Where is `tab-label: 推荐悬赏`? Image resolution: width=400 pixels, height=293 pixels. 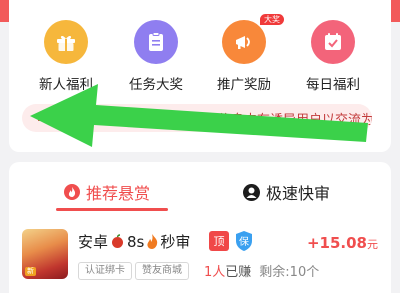
tab-label: 推荐悬赏 is located at coordinates (118, 193).